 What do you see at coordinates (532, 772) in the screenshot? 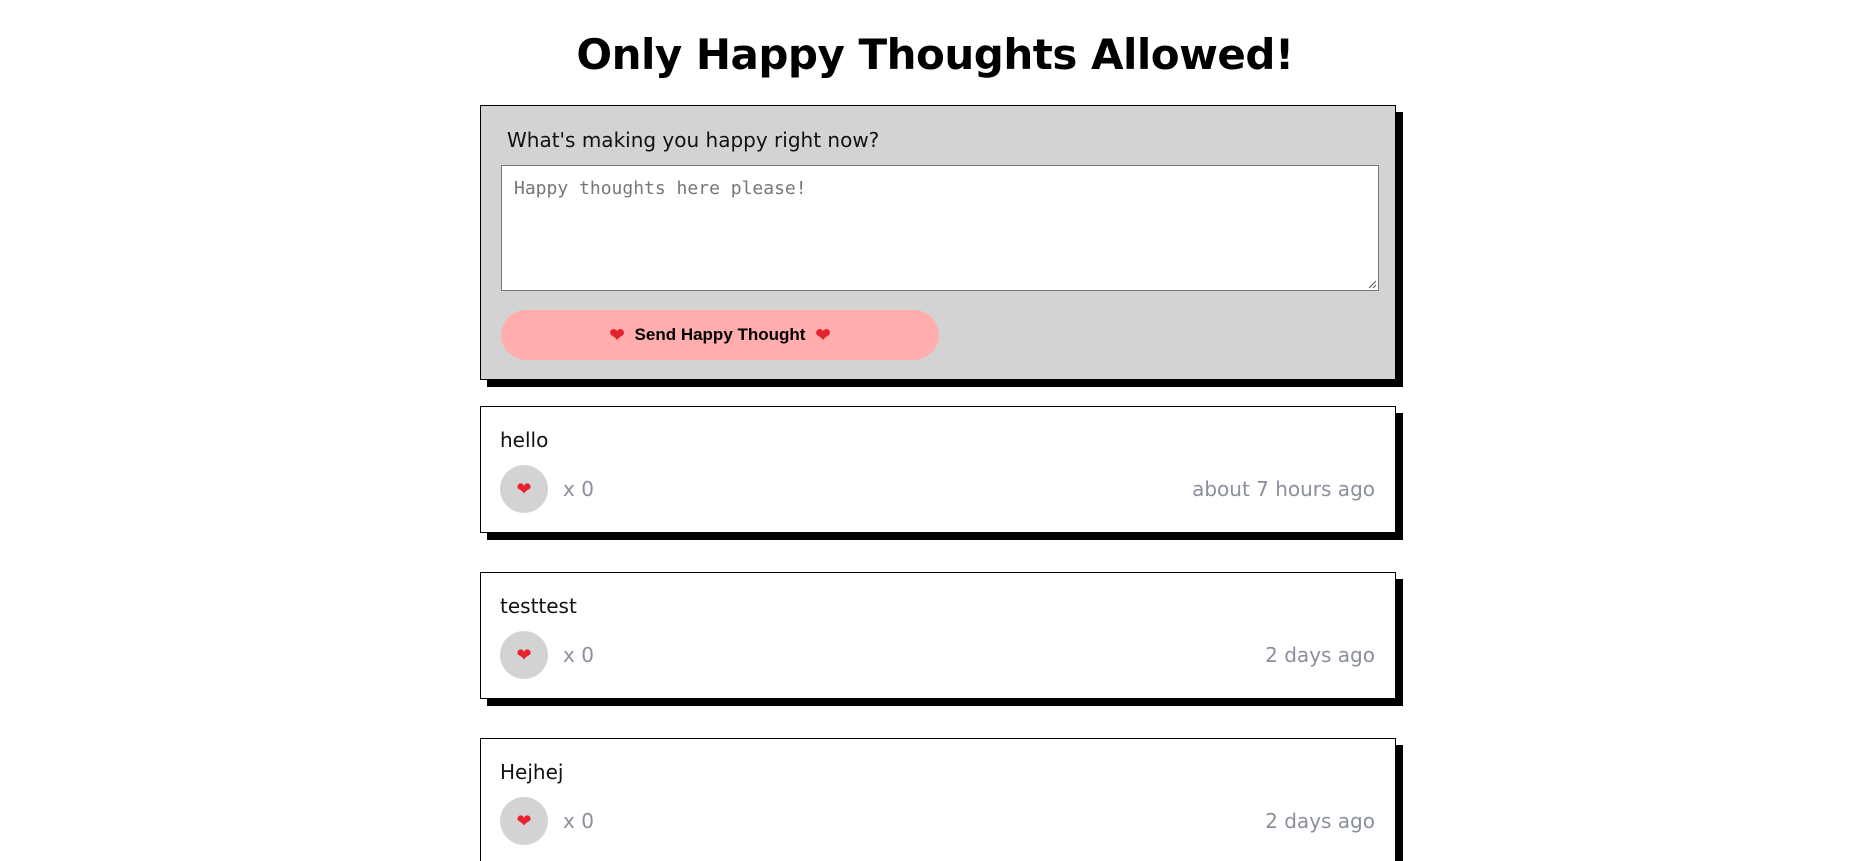
I see `thought-message: Hejhej` at bounding box center [532, 772].